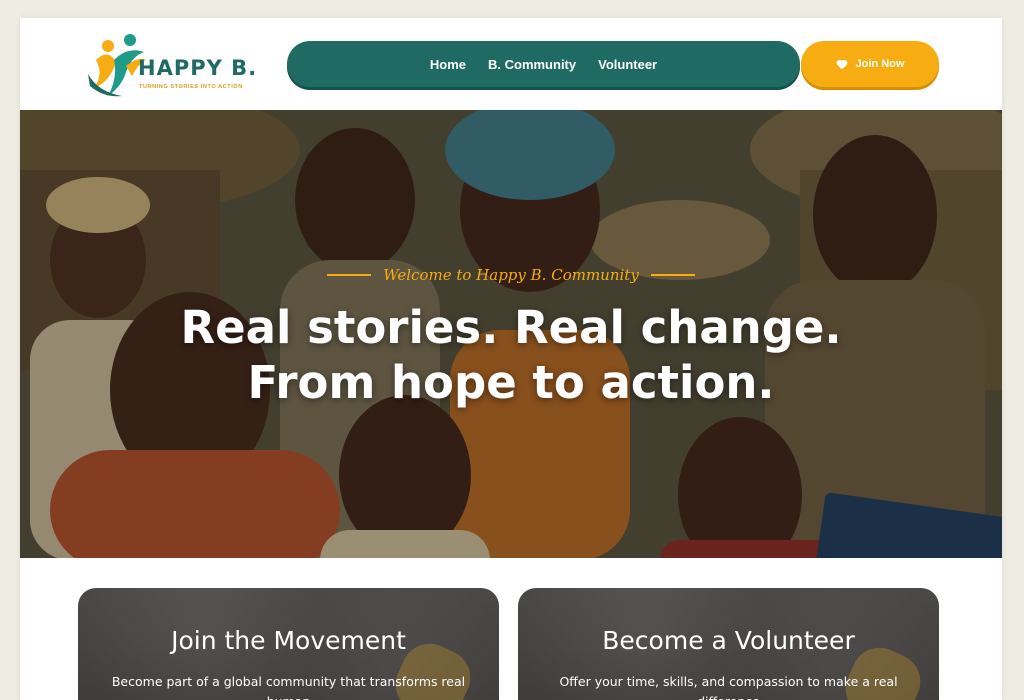 The image size is (1024, 700). I want to click on divider-left, so click(349, 275).